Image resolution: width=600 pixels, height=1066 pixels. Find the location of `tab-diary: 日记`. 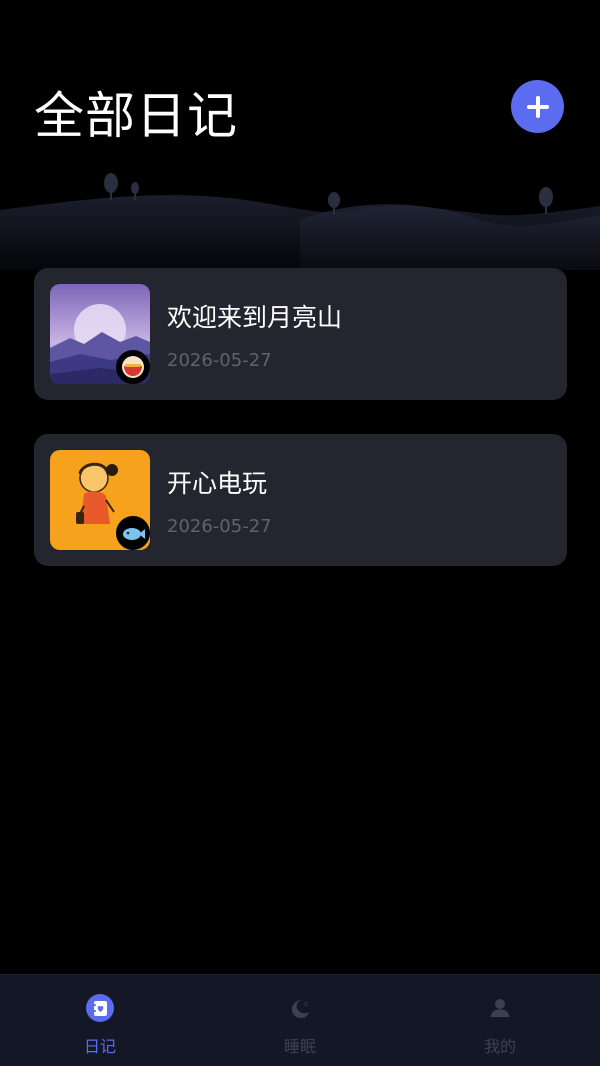

tab-diary: 日记 is located at coordinates (100, 1020).